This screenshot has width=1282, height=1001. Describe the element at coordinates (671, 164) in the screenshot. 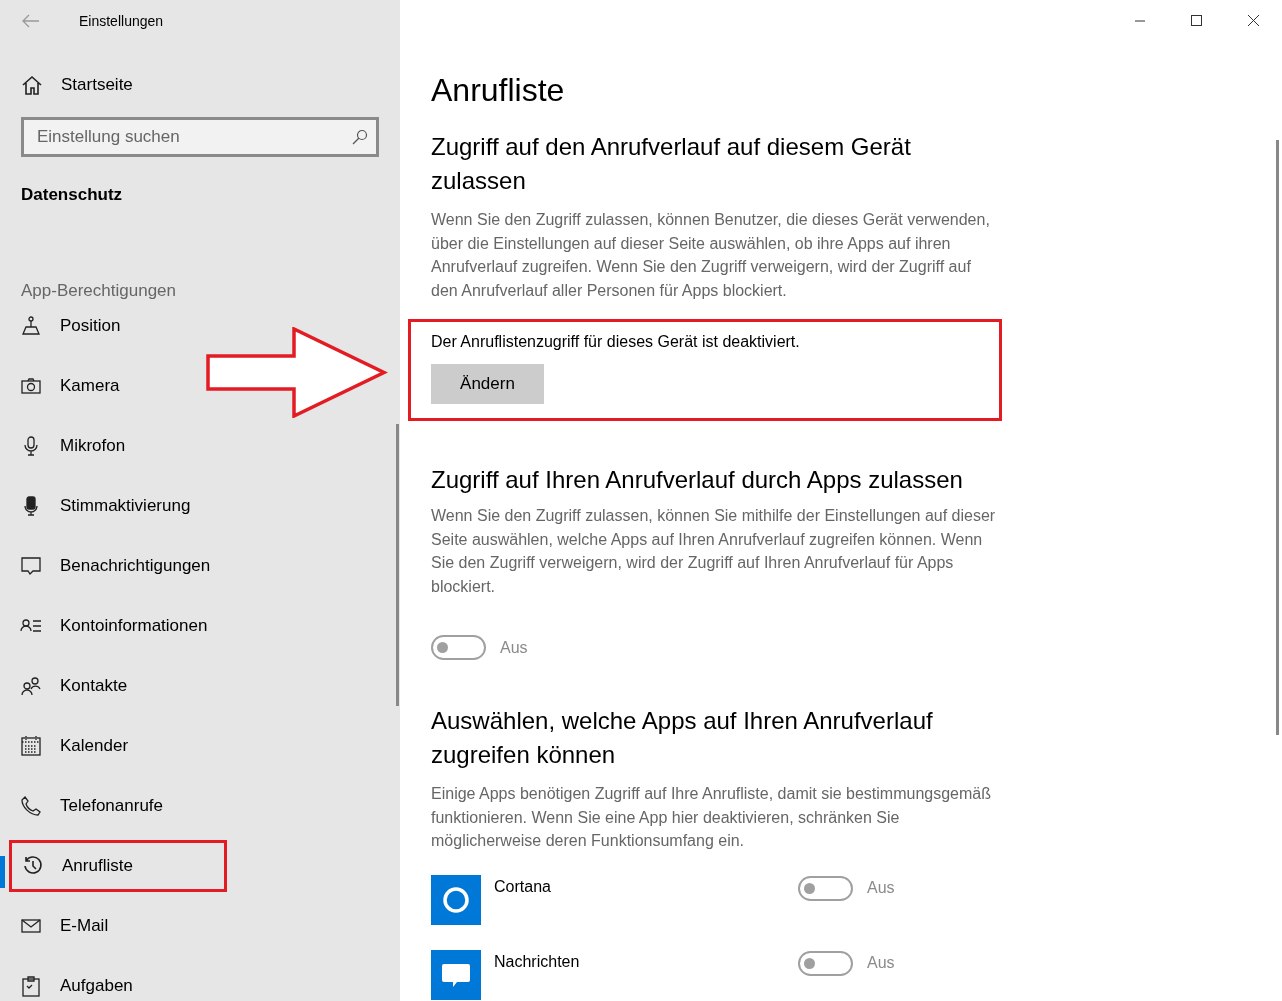

I see `section-heading: Zugriff auf den Anrufverlauf auf diesem Gerät zulassen` at that location.